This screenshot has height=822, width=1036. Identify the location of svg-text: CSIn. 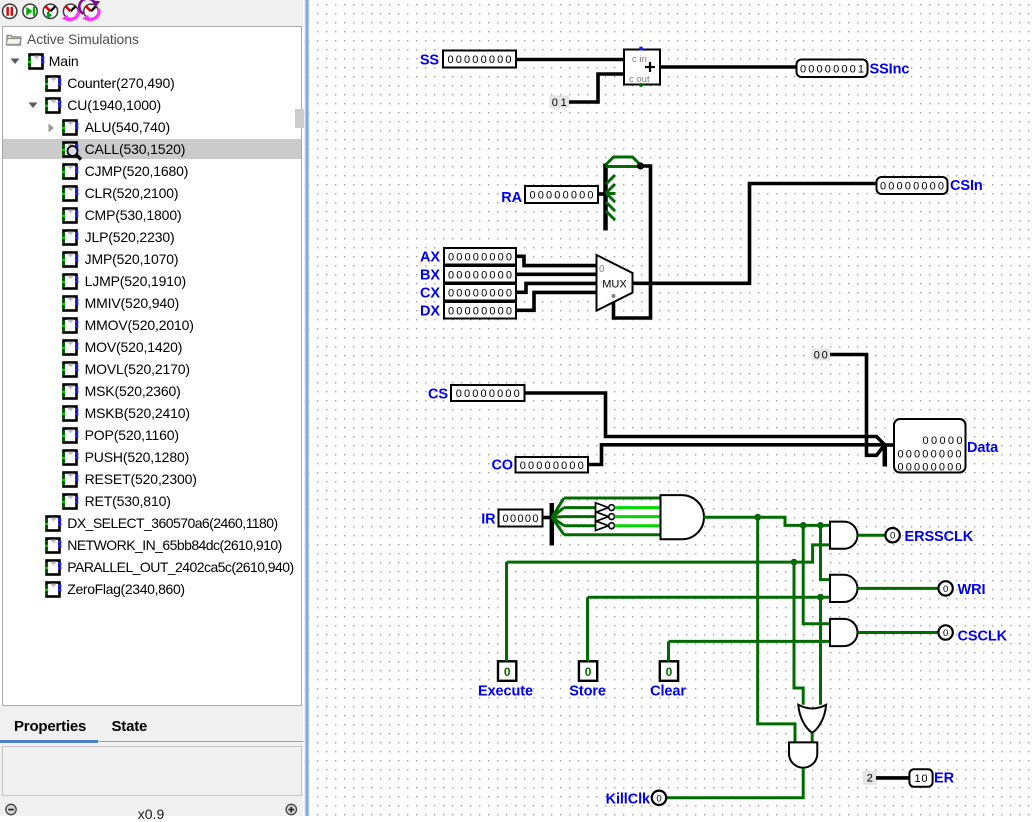
(966, 186).